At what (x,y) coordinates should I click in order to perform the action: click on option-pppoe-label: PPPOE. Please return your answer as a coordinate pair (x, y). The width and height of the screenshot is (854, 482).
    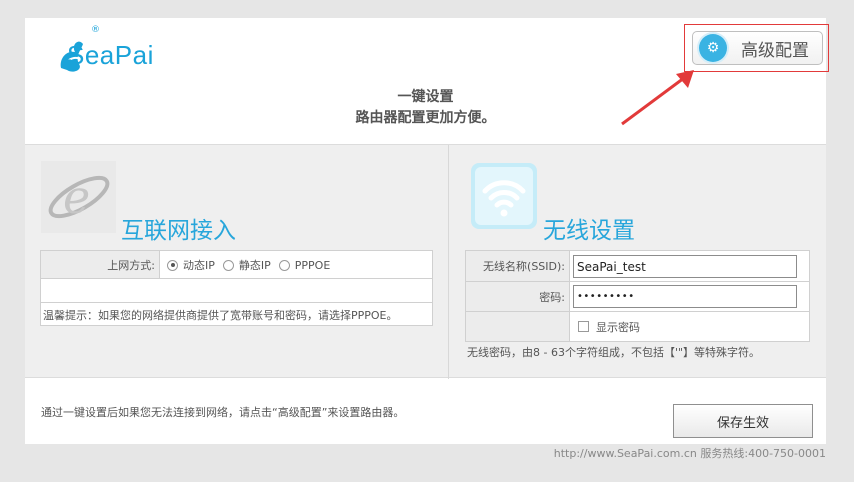
    Looking at the image, I should click on (312, 265).